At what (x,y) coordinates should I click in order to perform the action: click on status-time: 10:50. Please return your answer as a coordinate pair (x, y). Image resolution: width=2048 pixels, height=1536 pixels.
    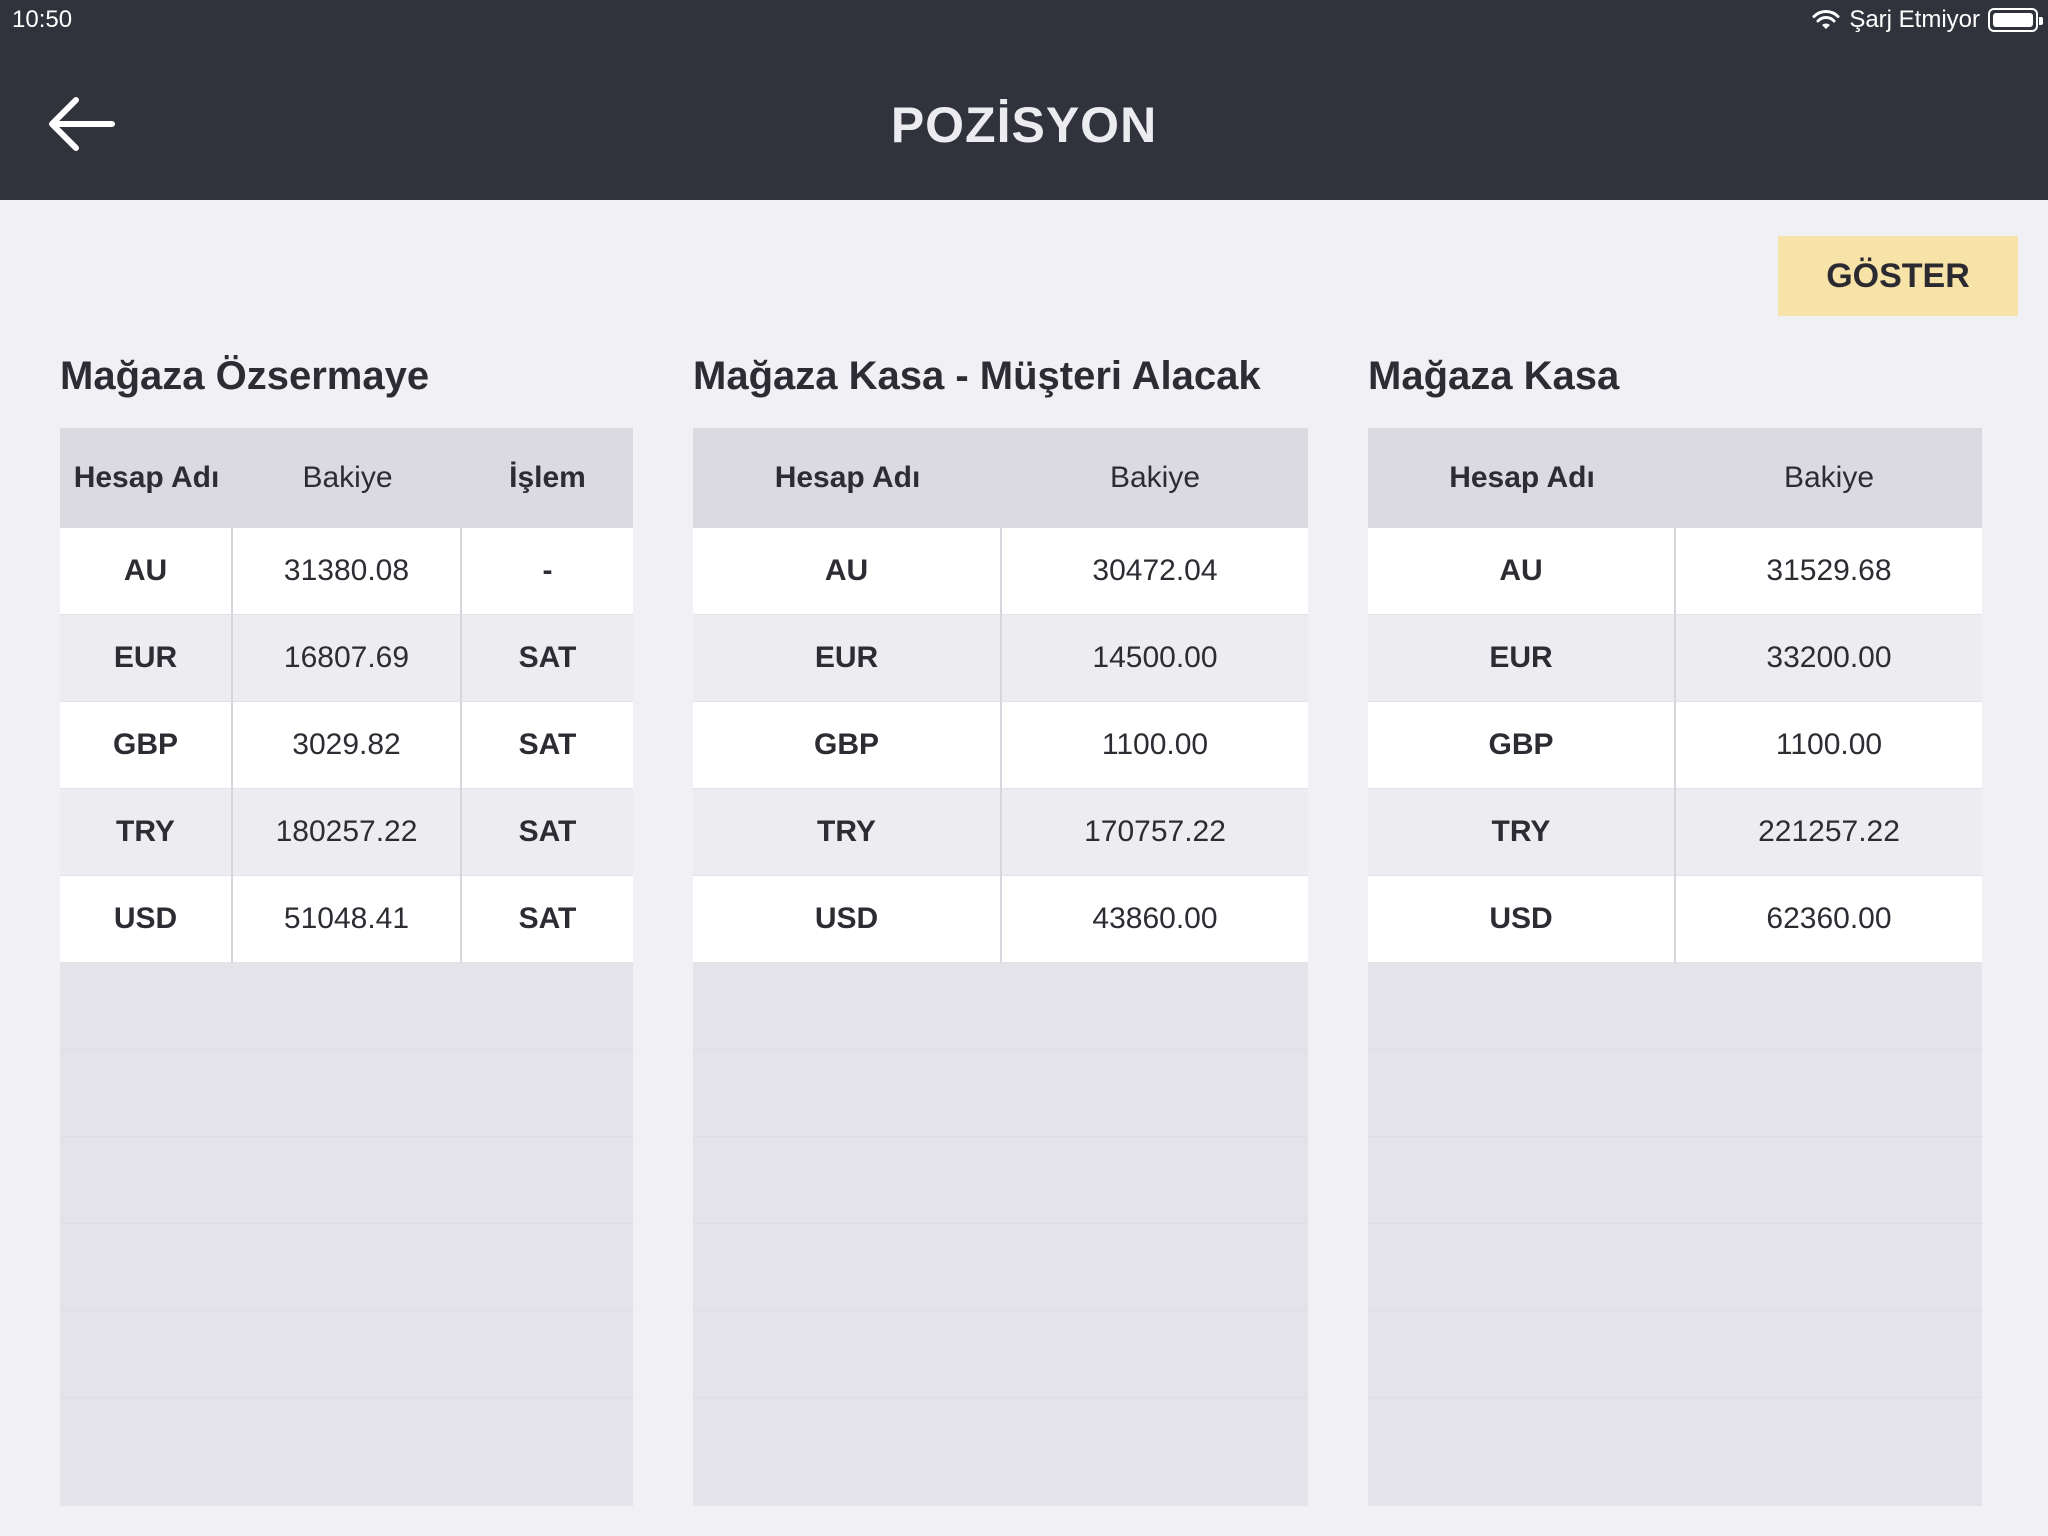
    Looking at the image, I should click on (42, 19).